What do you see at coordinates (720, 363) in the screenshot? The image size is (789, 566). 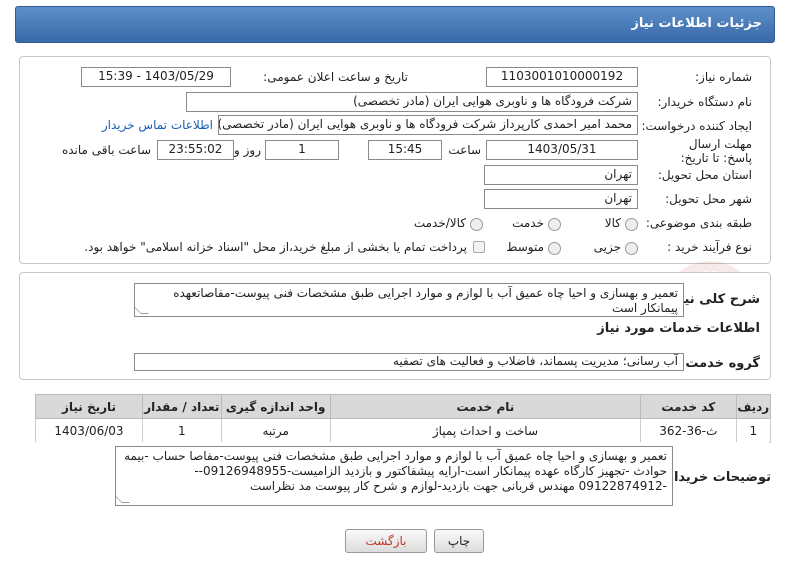 I see `service-group-label: گروه خدمت:` at bounding box center [720, 363].